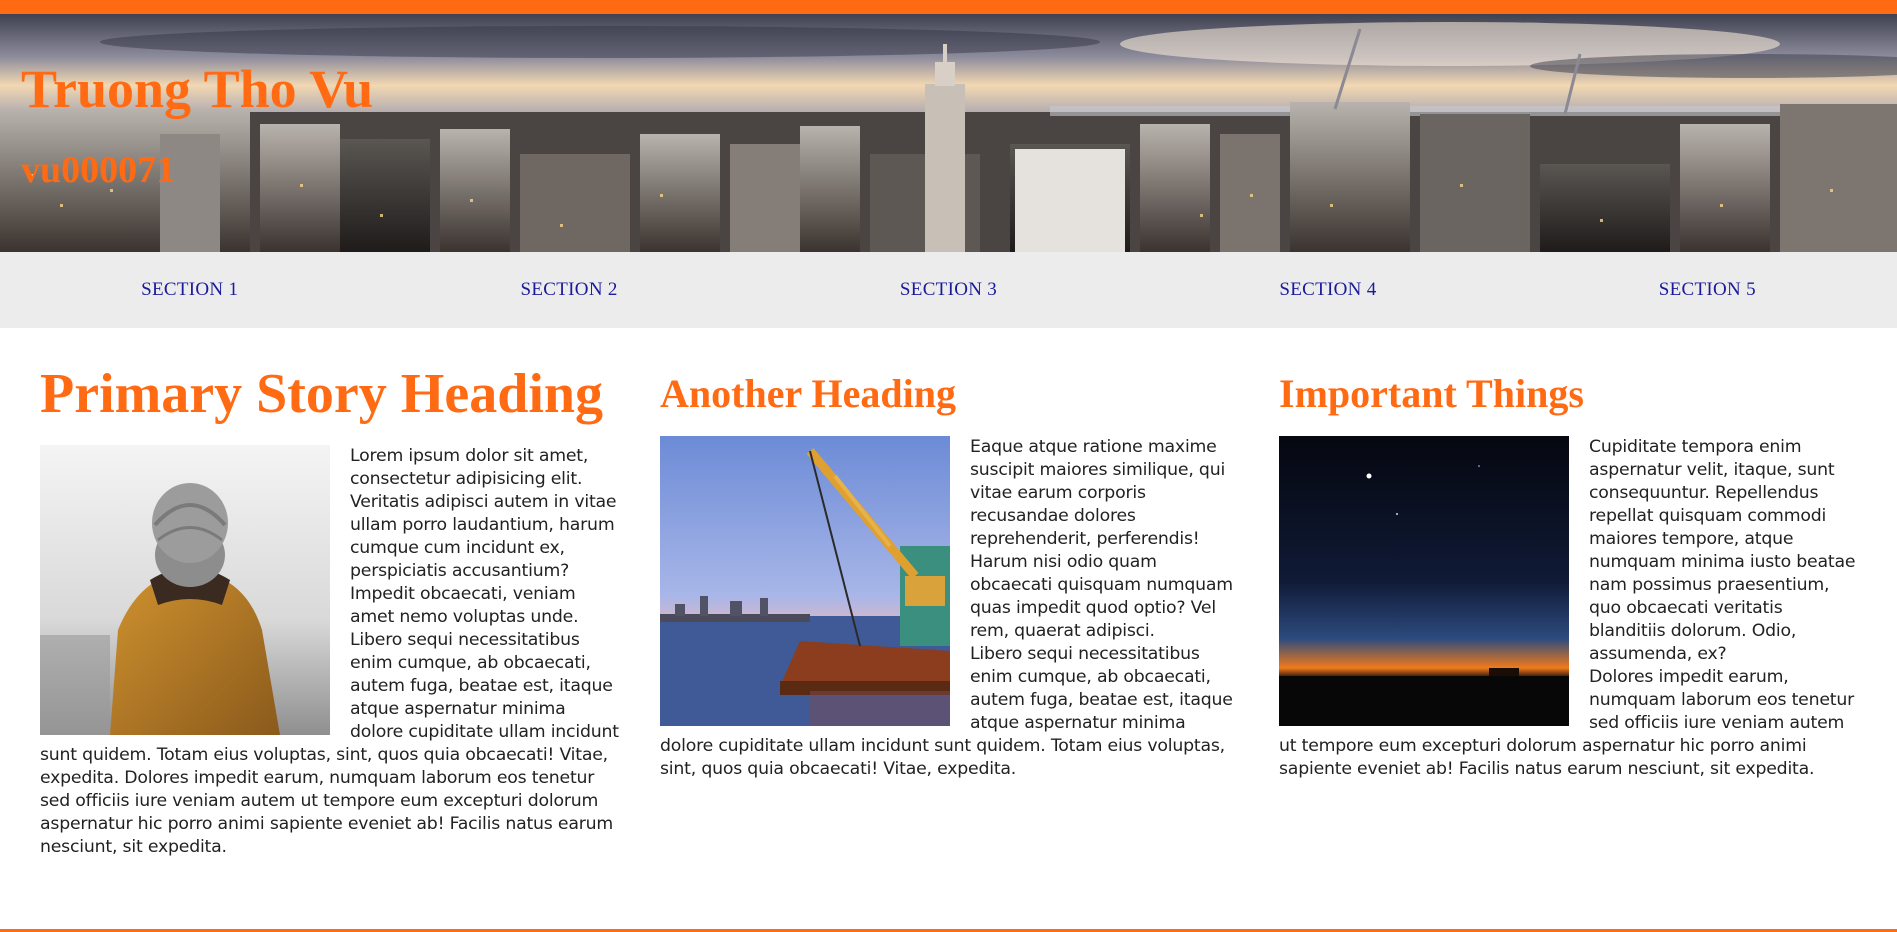  Describe the element at coordinates (185, 590) in the screenshot. I see `person-in-beanie-image` at that location.